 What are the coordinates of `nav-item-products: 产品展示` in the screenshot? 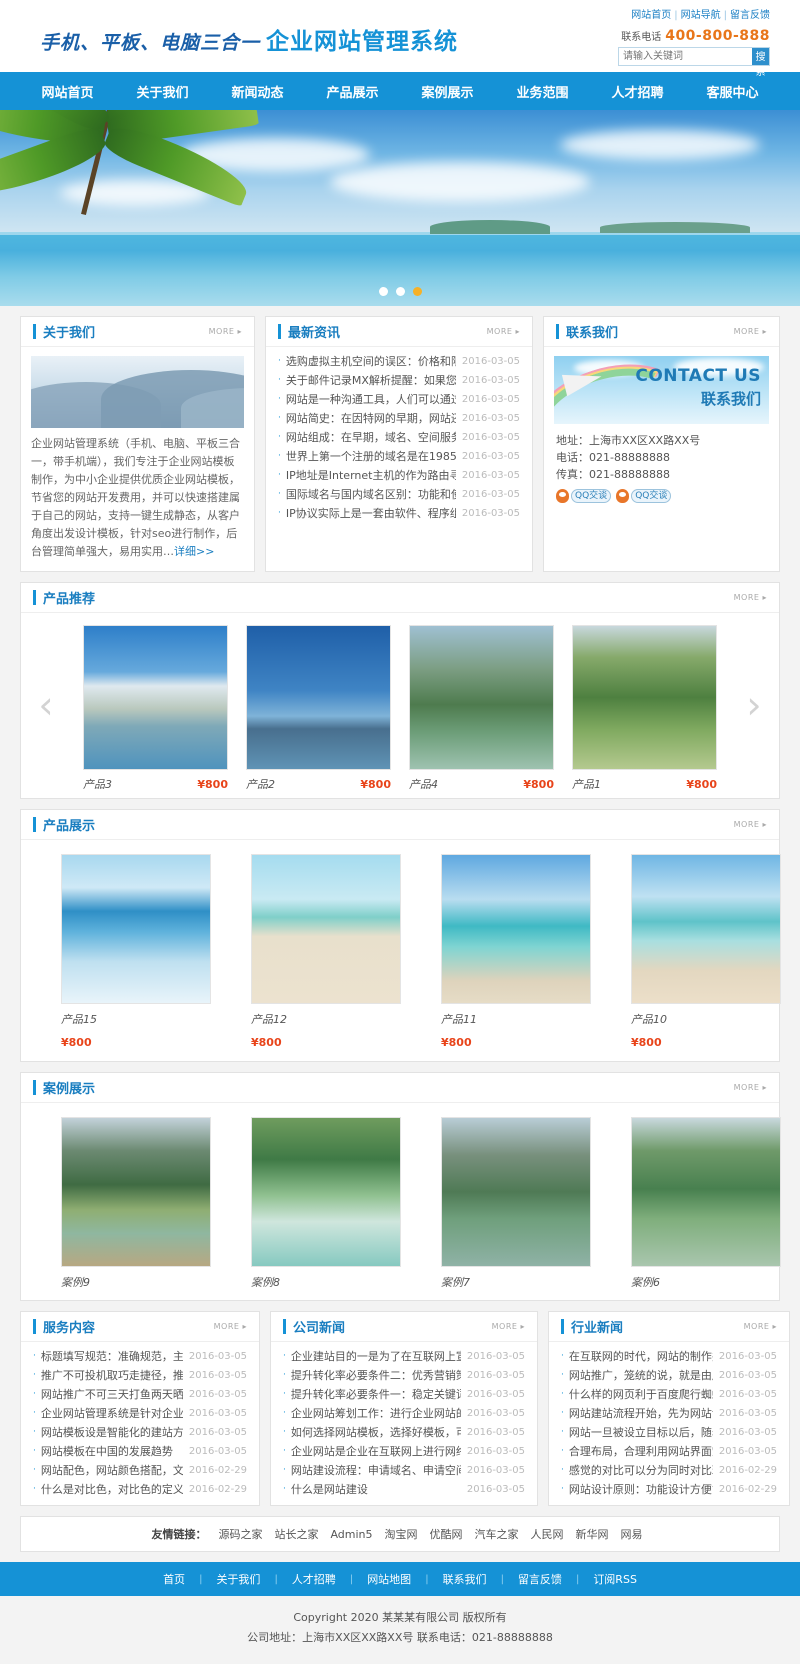 It's located at (352, 91).